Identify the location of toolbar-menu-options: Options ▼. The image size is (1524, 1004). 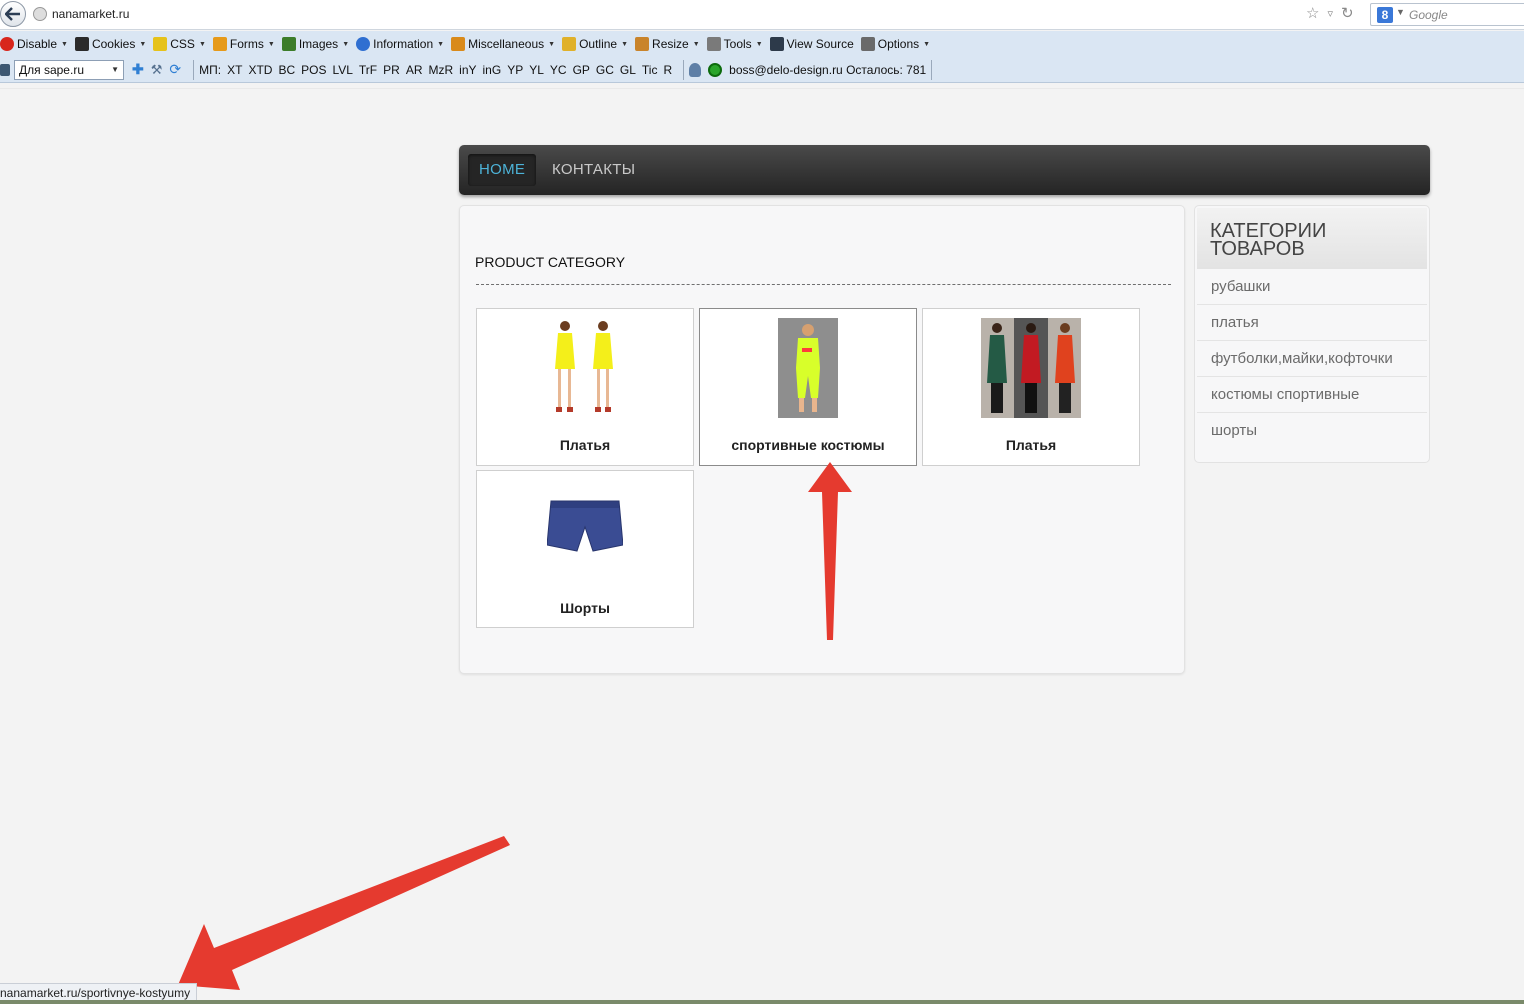
(895, 44).